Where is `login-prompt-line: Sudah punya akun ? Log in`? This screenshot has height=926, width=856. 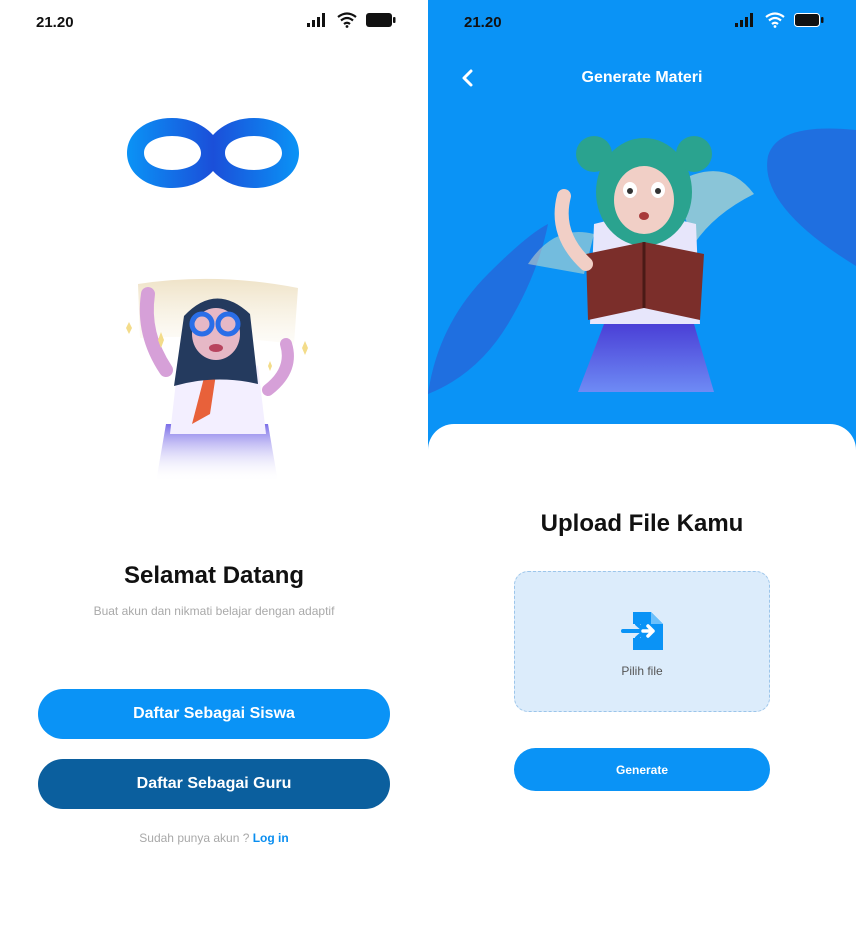 login-prompt-line: Sudah punya akun ? Log in is located at coordinates (214, 838).